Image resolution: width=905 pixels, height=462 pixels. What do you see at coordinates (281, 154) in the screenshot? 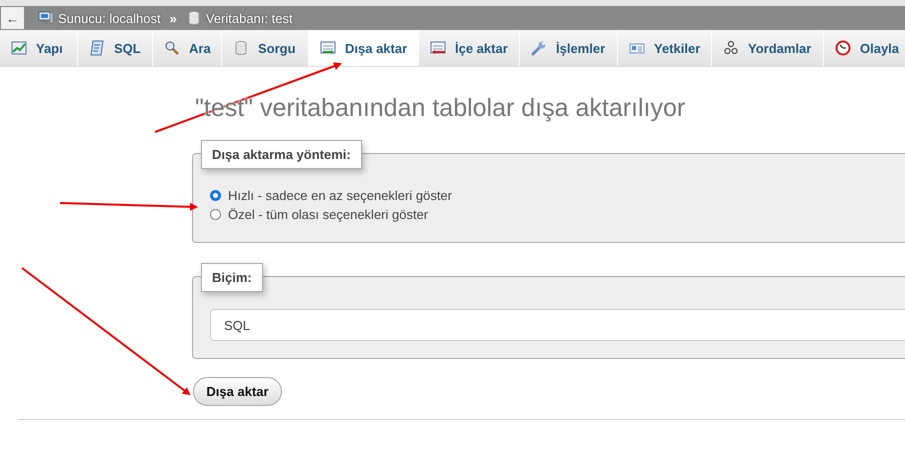
I see `panel-legend: Dışa aktarma yöntemi:` at bounding box center [281, 154].